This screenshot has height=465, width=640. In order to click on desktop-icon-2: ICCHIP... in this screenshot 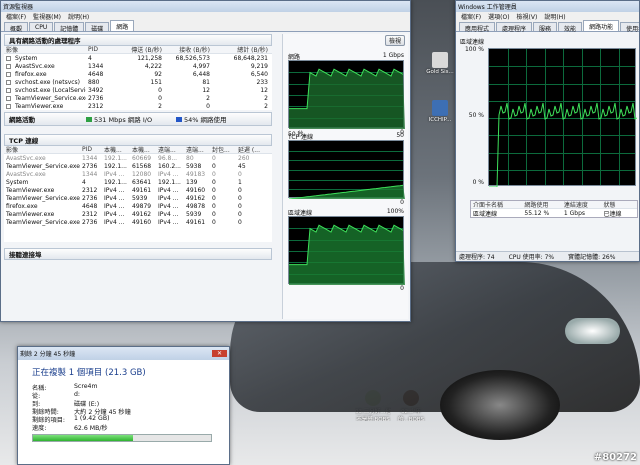, I will do `click(440, 111)`.